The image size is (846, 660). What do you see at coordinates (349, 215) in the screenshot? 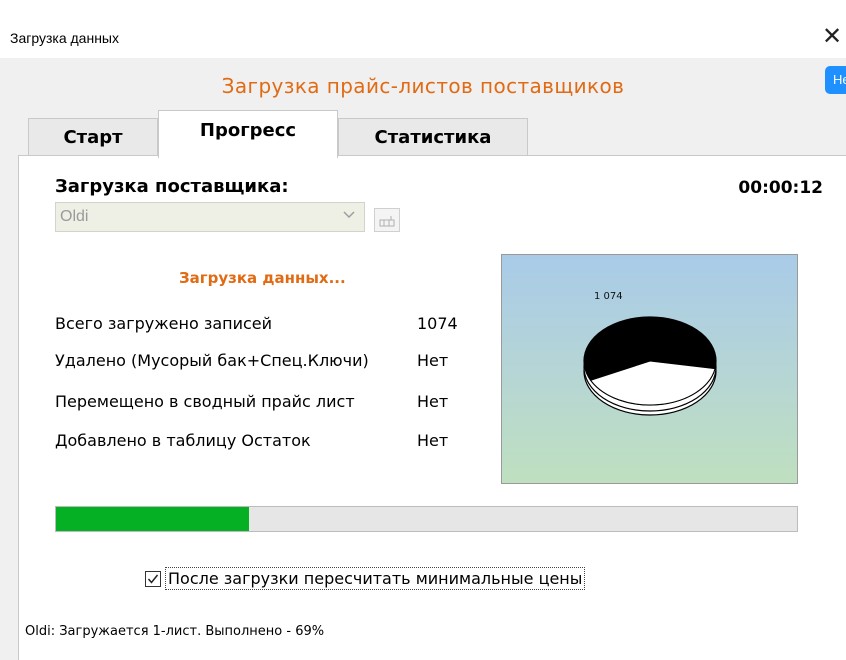
I see `chevron-down-icon` at bounding box center [349, 215].